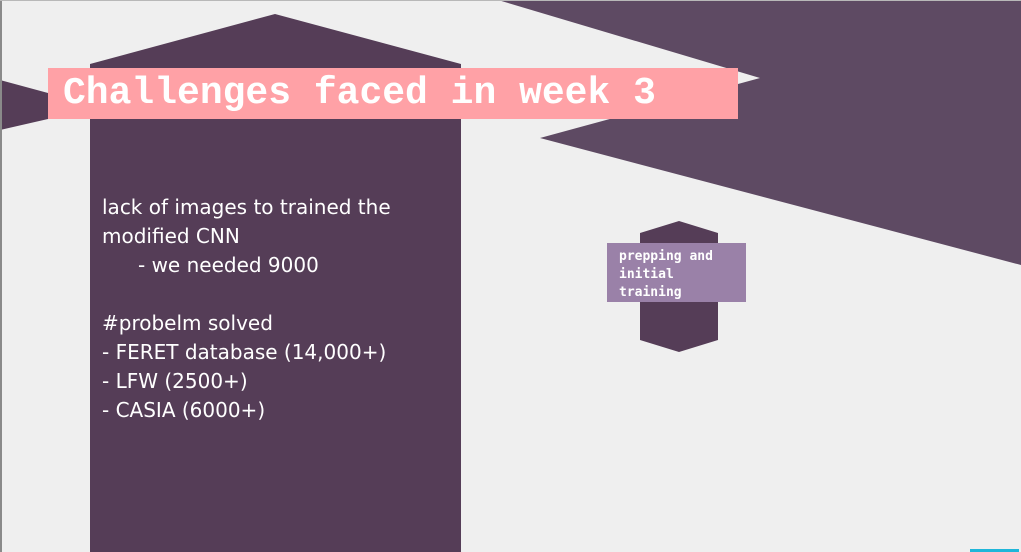 The image size is (1021, 552). Describe the element at coordinates (246, 207) in the screenshot. I see `problem-line: lack of images to trained the` at that location.